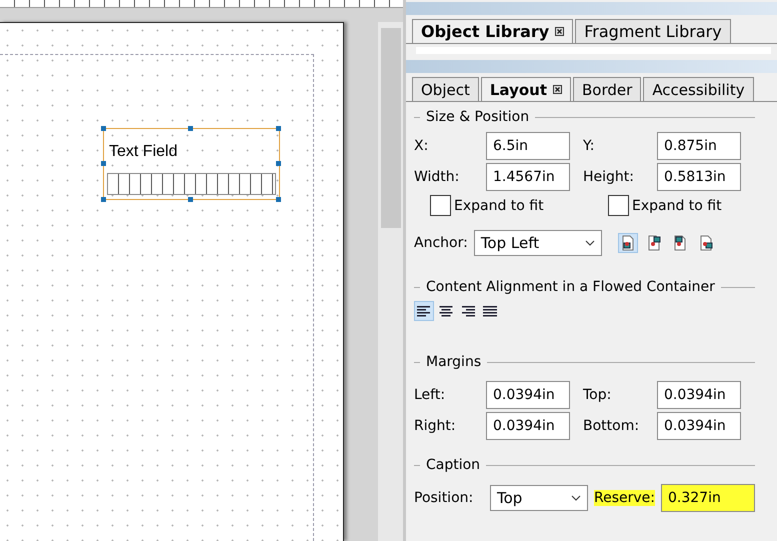  I want to click on section-title: Margins, so click(454, 362).